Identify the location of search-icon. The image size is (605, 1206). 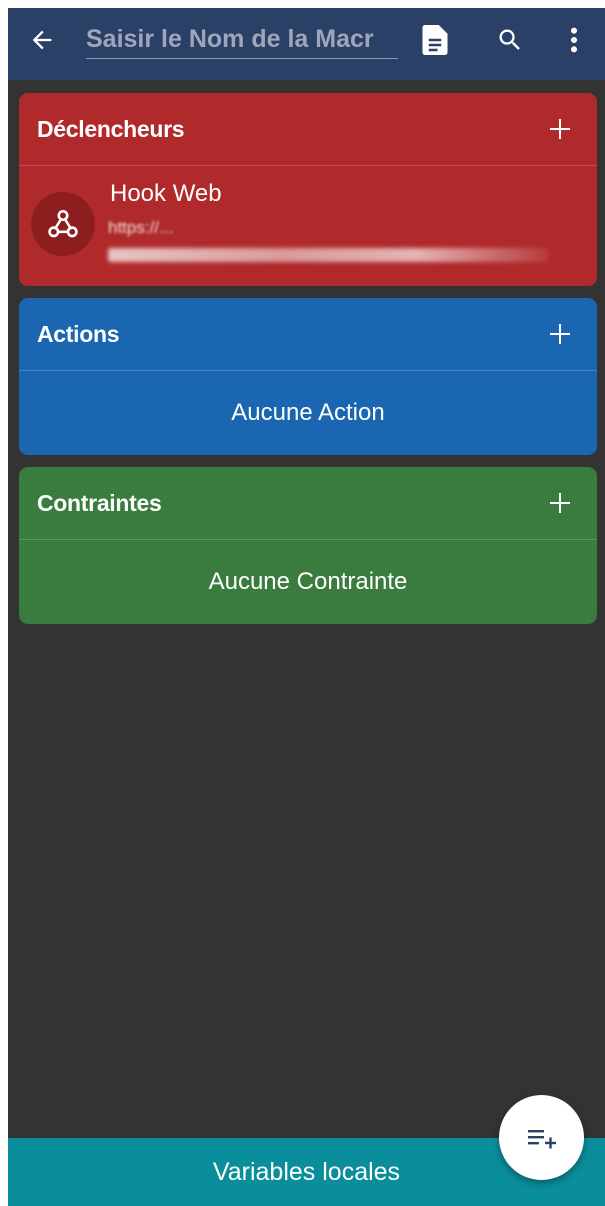
(509, 39).